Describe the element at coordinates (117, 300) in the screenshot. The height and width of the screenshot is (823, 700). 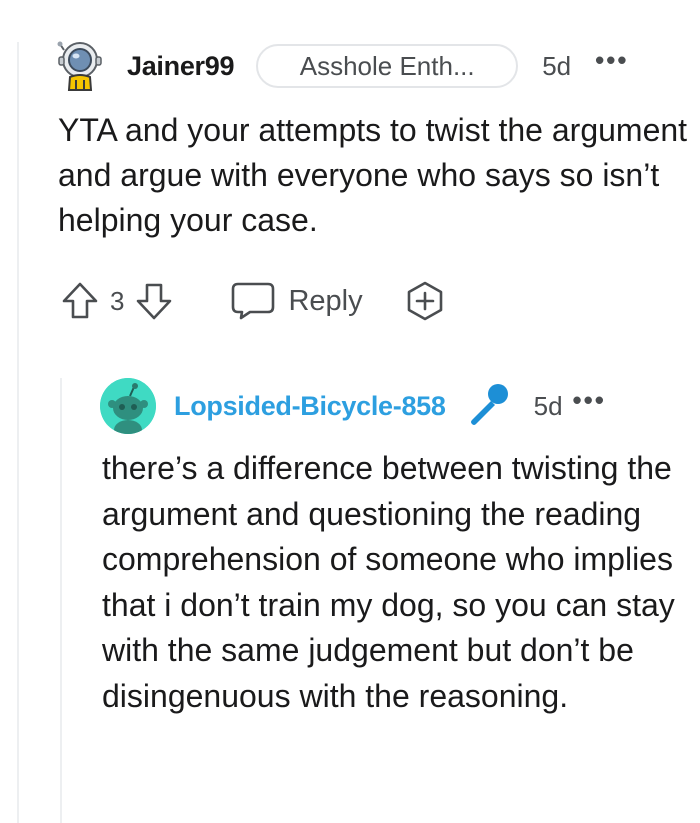
I see `vote-score: 3` at that location.